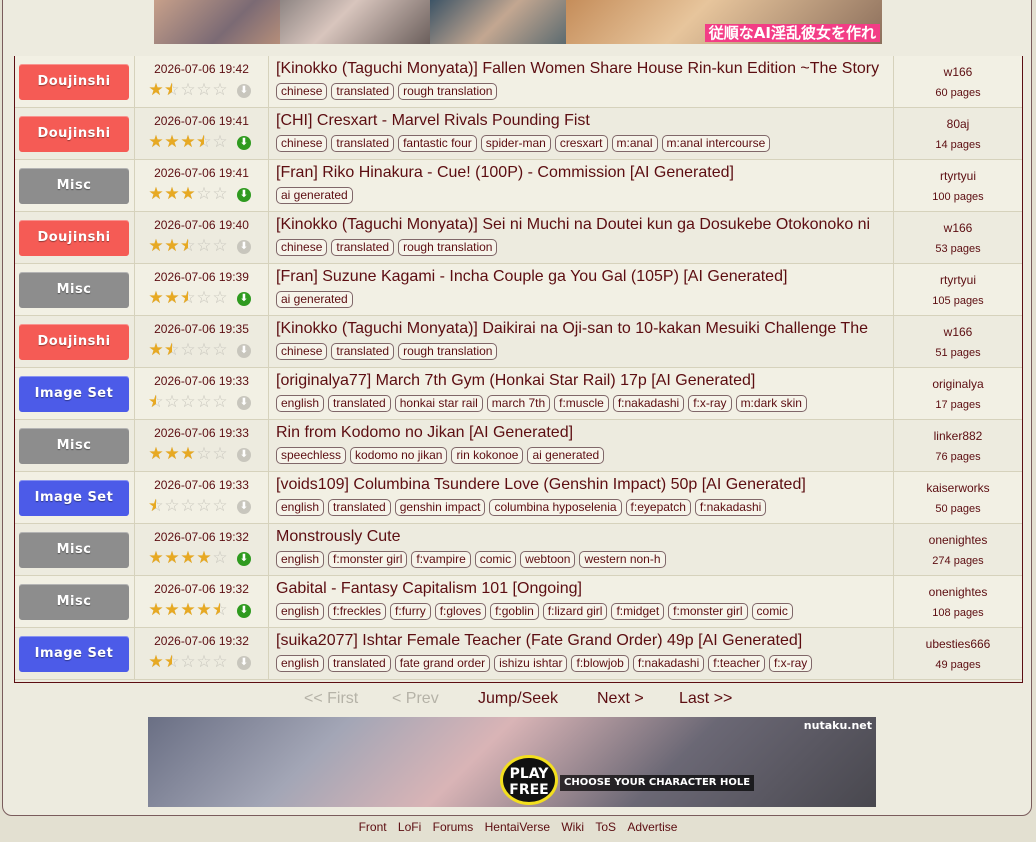 Image resolution: width=1036 pixels, height=842 pixels. What do you see at coordinates (518, 403) in the screenshot?
I see `tag-chip: march 7th` at bounding box center [518, 403].